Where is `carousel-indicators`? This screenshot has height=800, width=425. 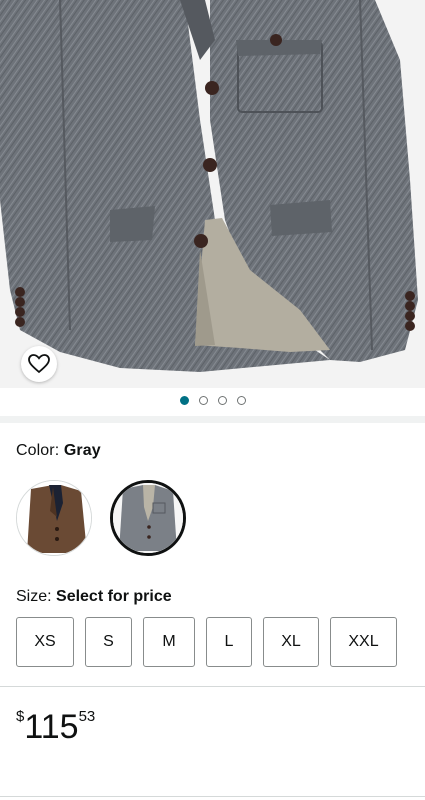 carousel-indicators is located at coordinates (212, 402).